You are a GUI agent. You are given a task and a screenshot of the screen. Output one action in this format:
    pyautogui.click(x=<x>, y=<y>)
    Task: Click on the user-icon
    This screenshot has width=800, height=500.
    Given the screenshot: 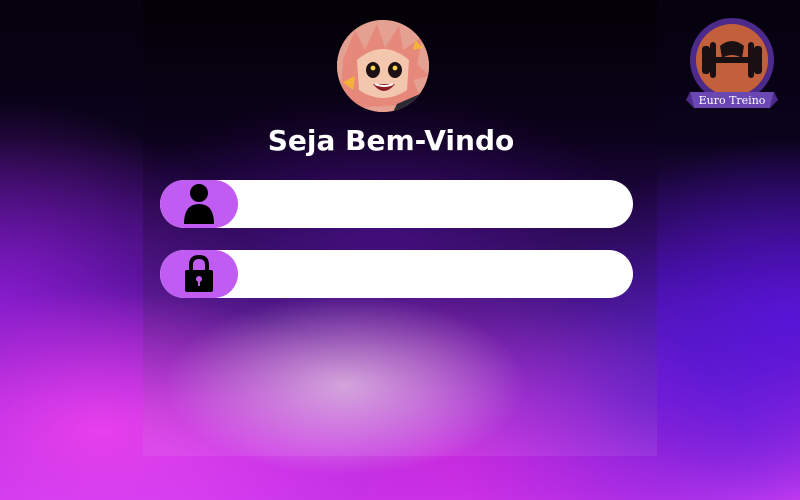 What is the action you would take?
    pyautogui.click(x=199, y=204)
    